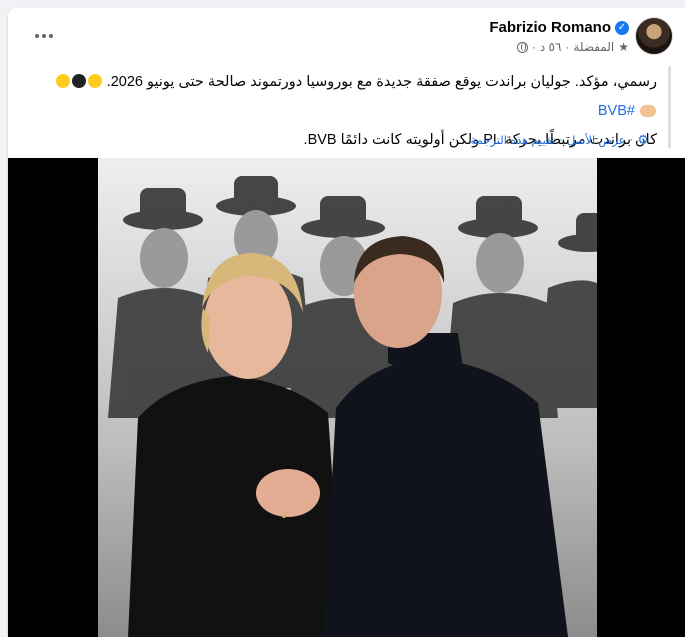  Describe the element at coordinates (596, 140) in the screenshot. I see `see-original-link: عرض الأصل` at that location.